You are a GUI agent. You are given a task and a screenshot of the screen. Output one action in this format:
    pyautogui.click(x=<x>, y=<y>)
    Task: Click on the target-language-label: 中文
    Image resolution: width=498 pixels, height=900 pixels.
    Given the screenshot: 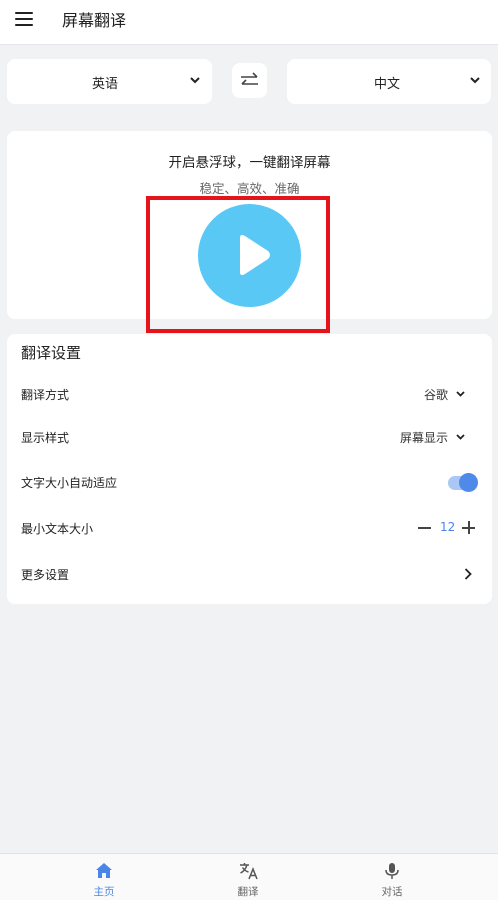 What is the action you would take?
    pyautogui.click(x=387, y=84)
    